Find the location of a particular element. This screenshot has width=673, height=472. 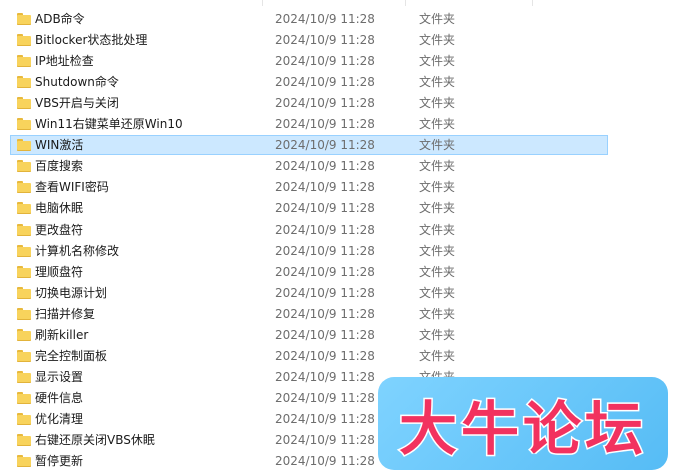

file-name: VBS开启与关闭 is located at coordinates (77, 103).